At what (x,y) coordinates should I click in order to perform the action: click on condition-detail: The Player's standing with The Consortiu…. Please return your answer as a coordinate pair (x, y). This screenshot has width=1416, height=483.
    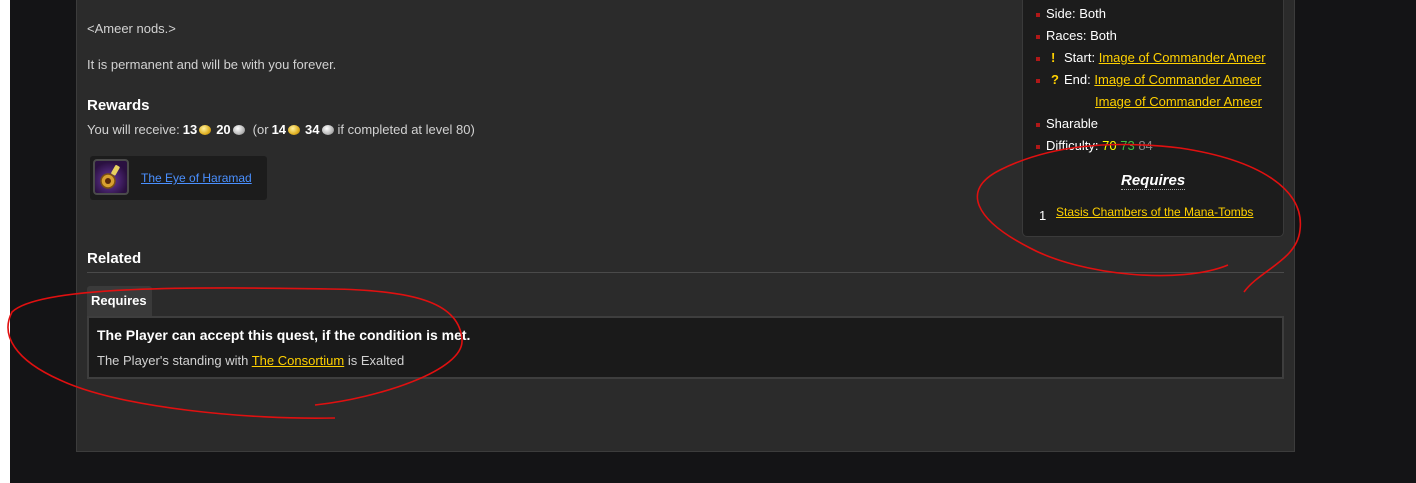
    Looking at the image, I should click on (250, 360).